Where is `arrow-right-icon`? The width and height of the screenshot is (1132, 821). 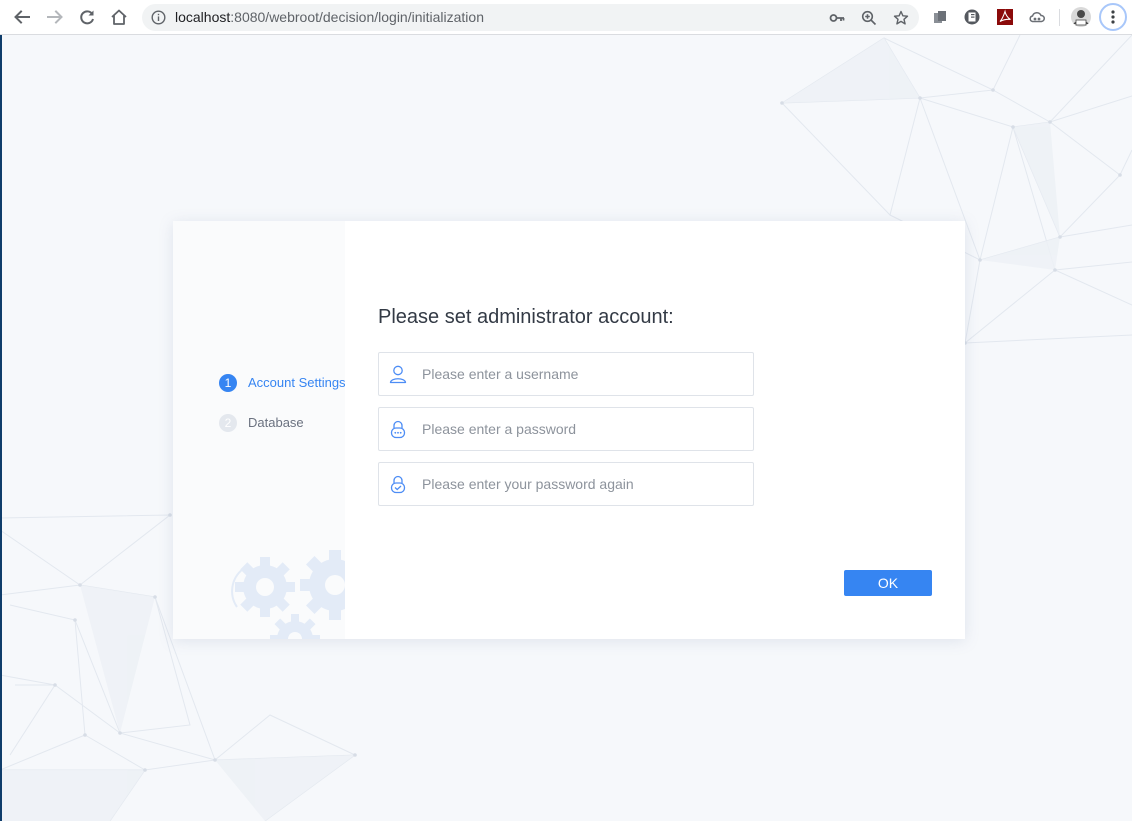
arrow-right-icon is located at coordinates (55, 17).